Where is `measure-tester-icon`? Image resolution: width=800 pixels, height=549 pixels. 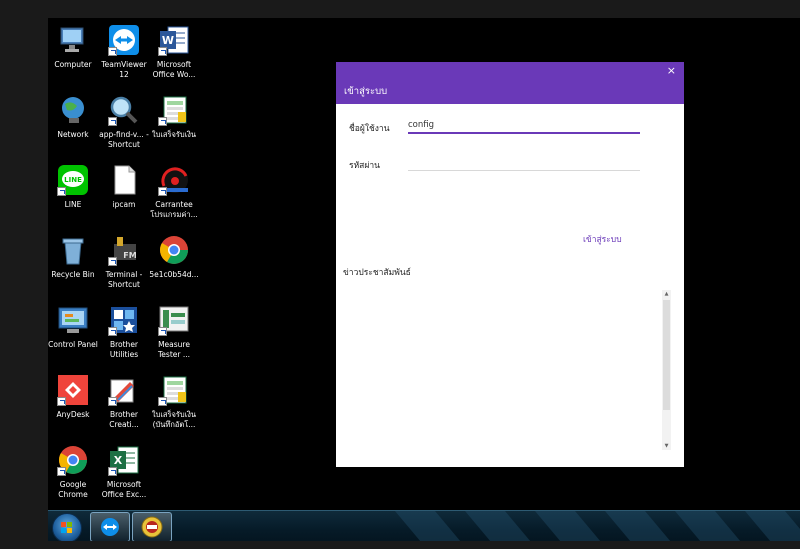
measure-tester-icon is located at coordinates (174, 320).